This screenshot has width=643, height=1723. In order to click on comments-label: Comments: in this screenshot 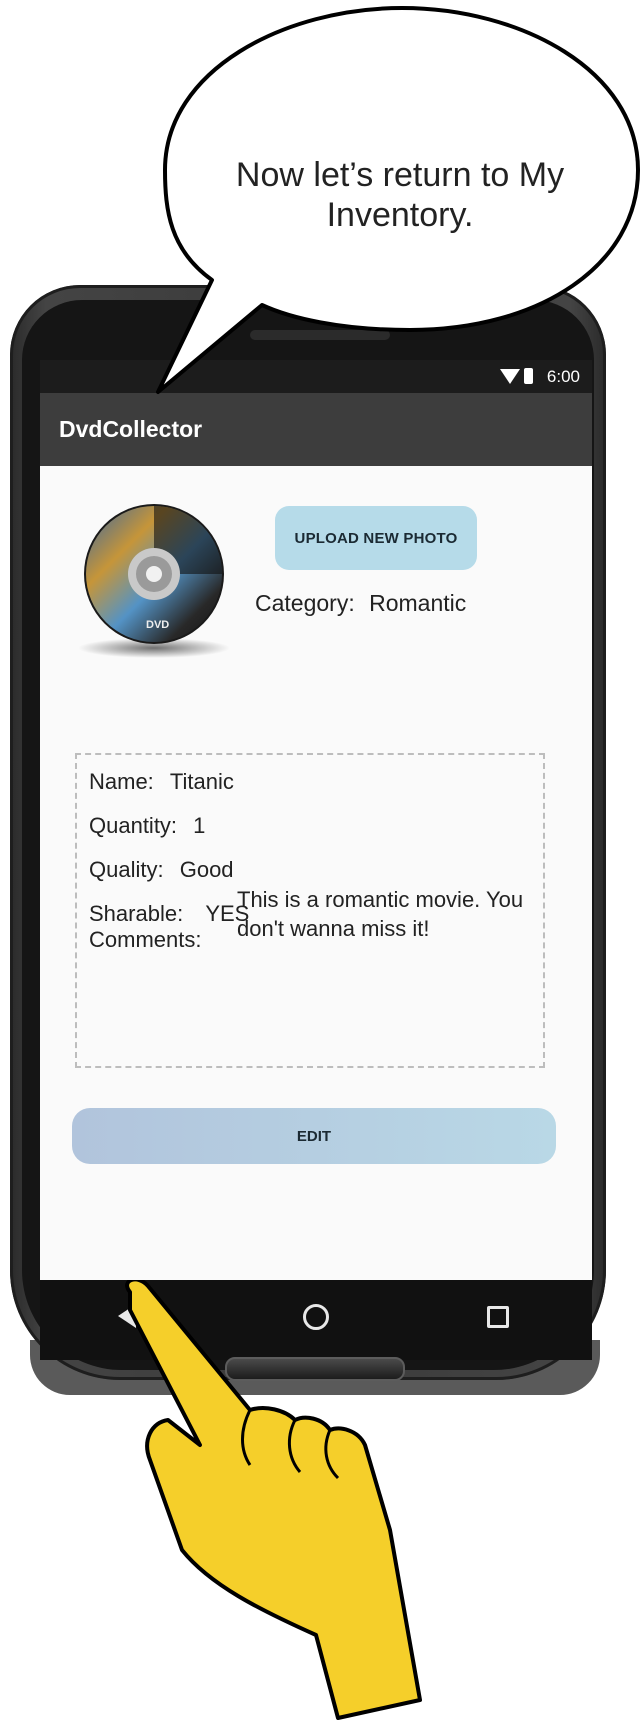, I will do `click(145, 939)`.